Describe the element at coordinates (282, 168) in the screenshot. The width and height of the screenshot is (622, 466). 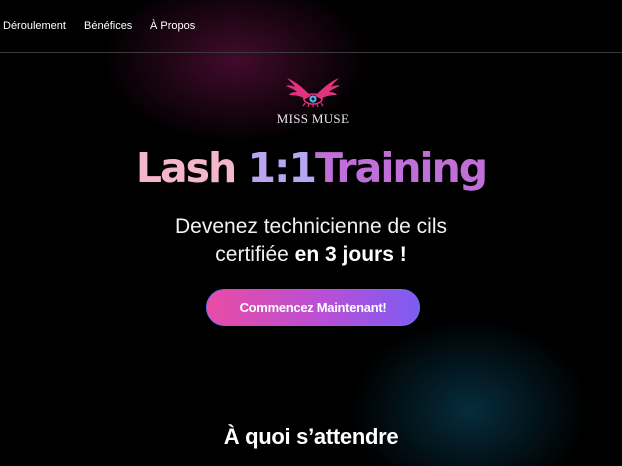
I see `hero-title-one-to-one: 1:1` at that location.